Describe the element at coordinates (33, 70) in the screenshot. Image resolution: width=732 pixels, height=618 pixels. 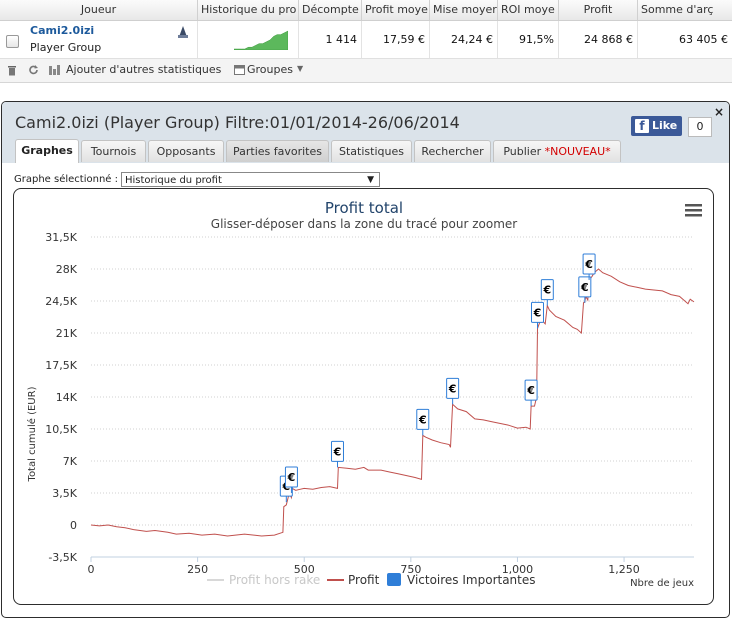
I see `refresh-icon` at that location.